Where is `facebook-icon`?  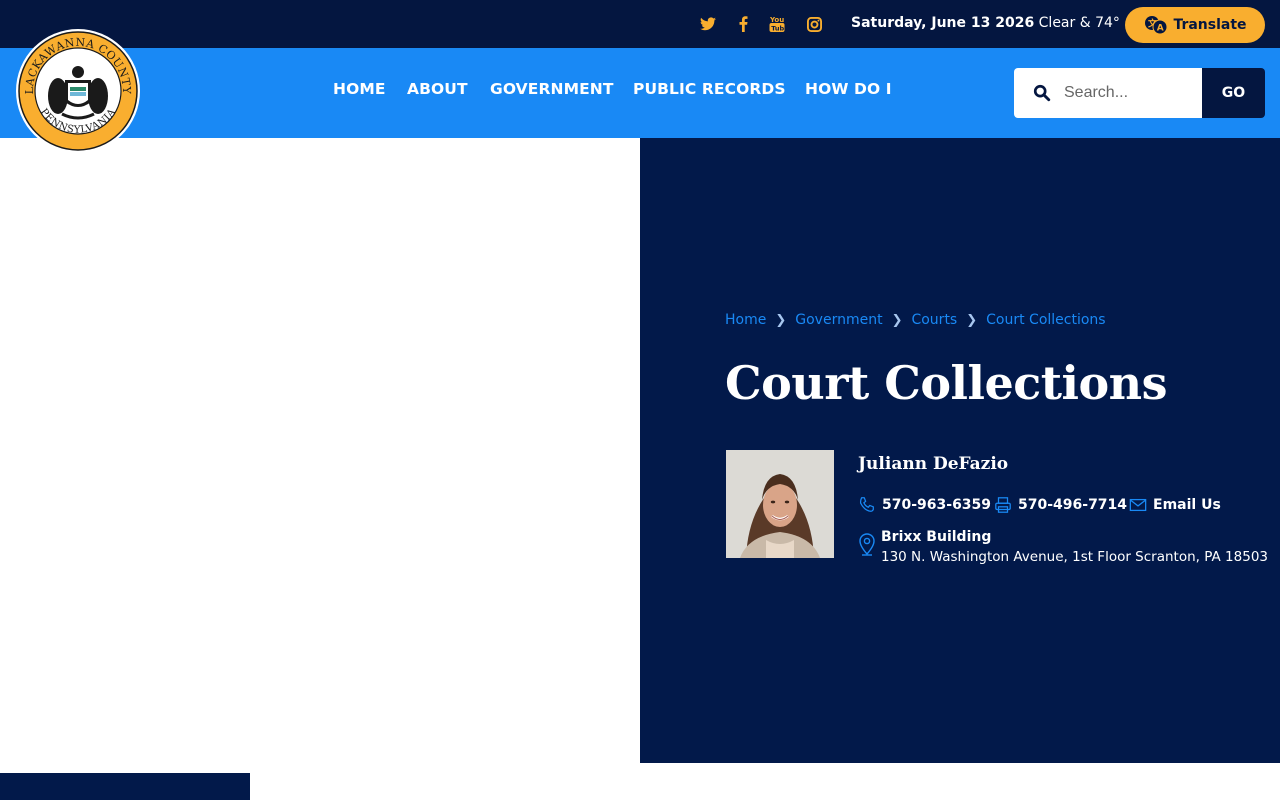 facebook-icon is located at coordinates (743, 24).